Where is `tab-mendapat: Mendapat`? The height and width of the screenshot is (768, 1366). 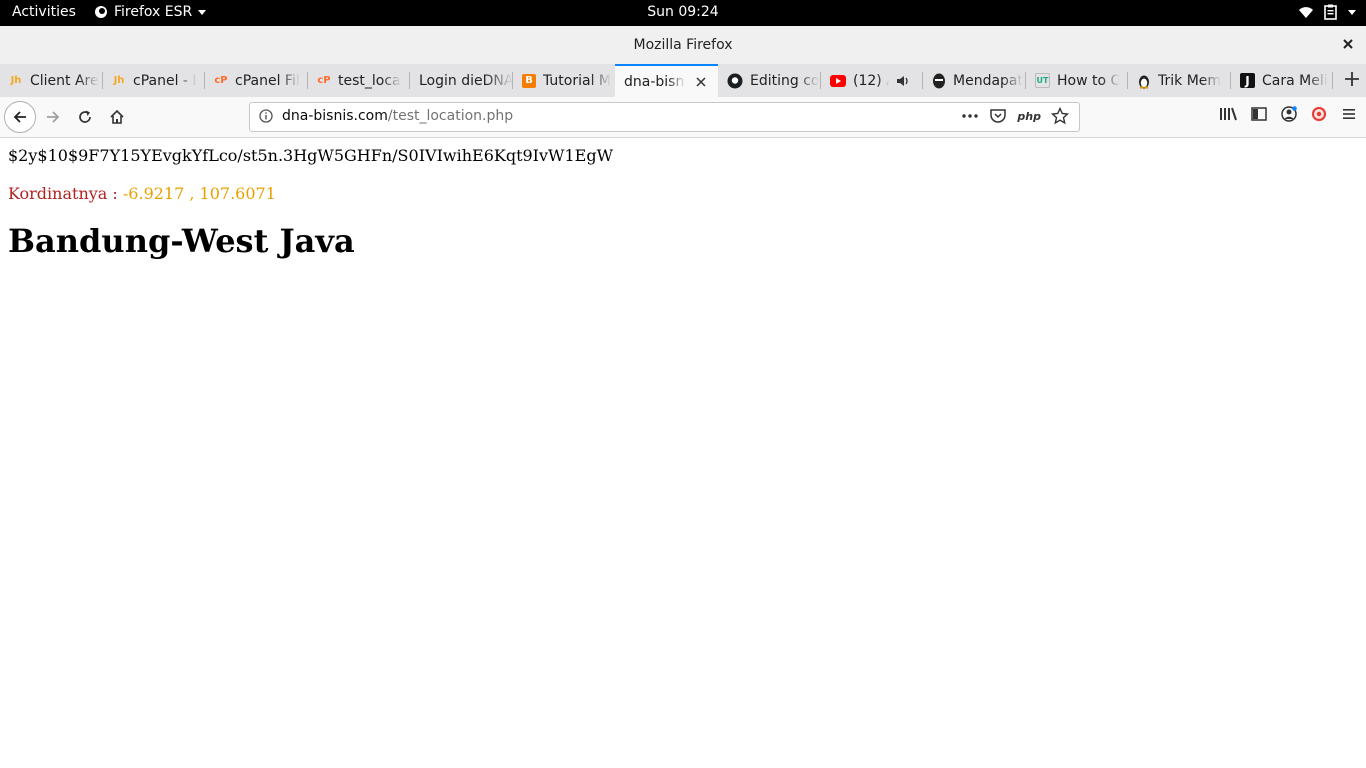
tab-mendapat: Mendapat is located at coordinates (974, 80).